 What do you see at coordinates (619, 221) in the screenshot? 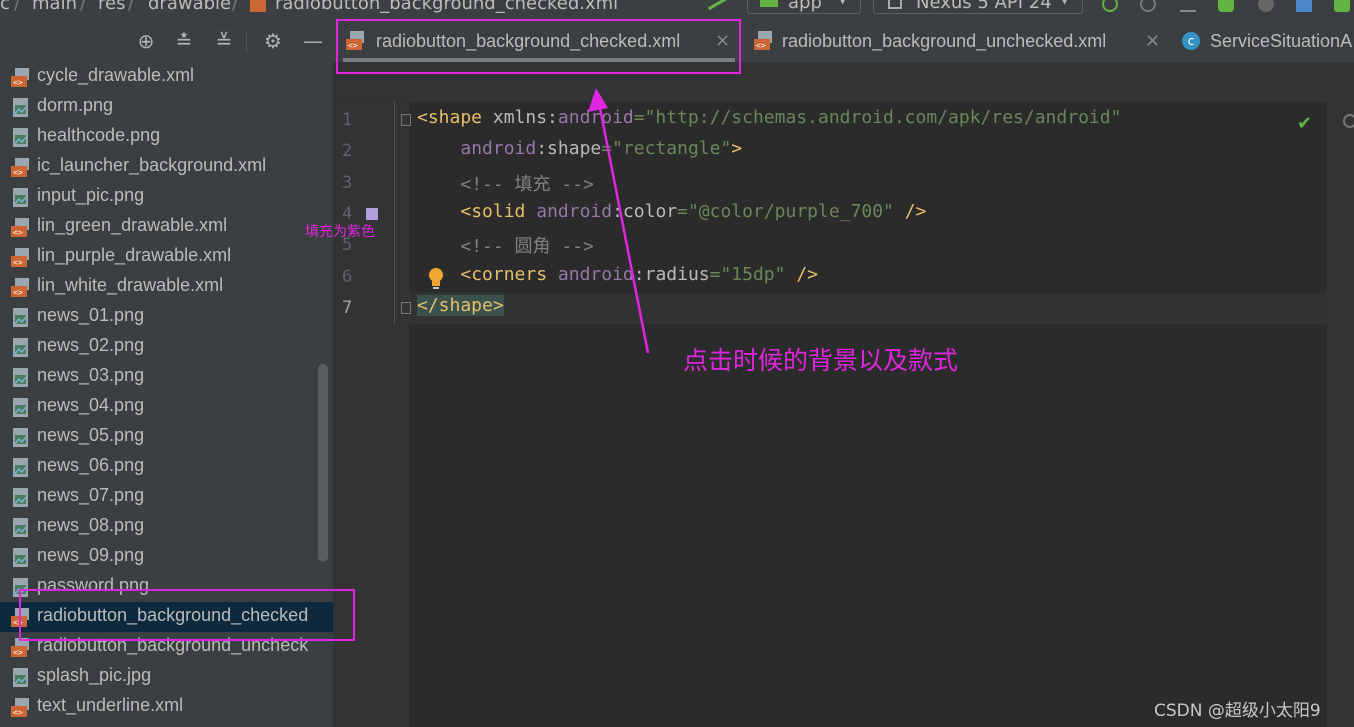
I see `annotation-arrow` at bounding box center [619, 221].